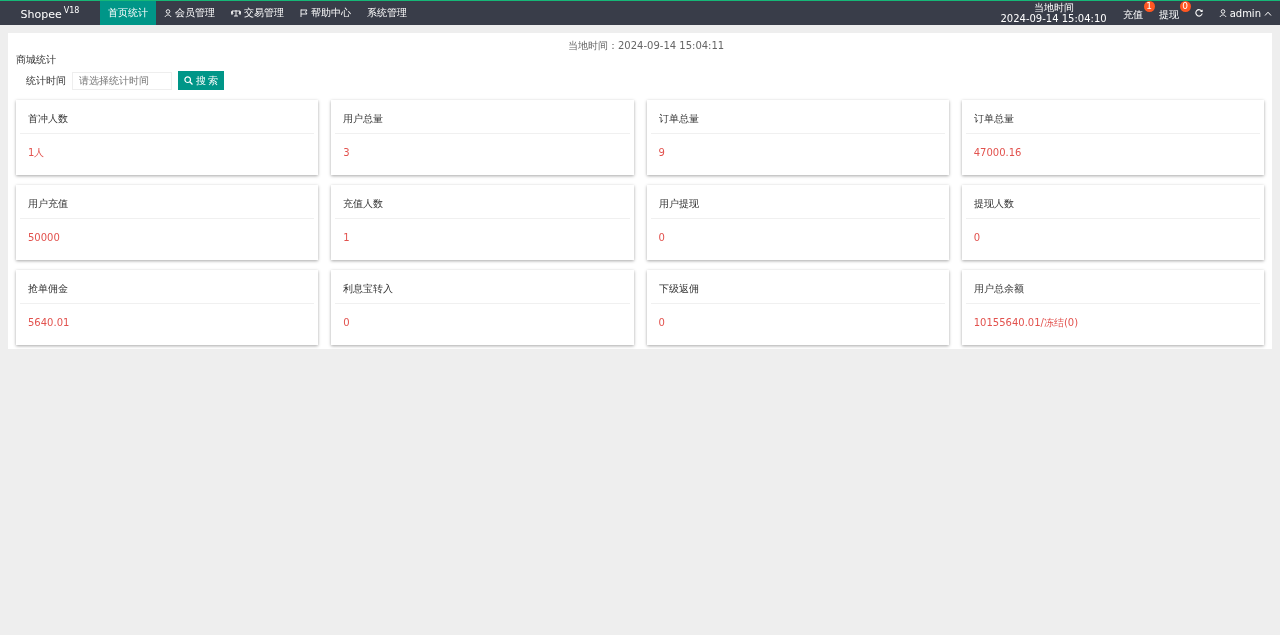 The height and width of the screenshot is (635, 1280). I want to click on count-badge: 1, so click(1149, 6).